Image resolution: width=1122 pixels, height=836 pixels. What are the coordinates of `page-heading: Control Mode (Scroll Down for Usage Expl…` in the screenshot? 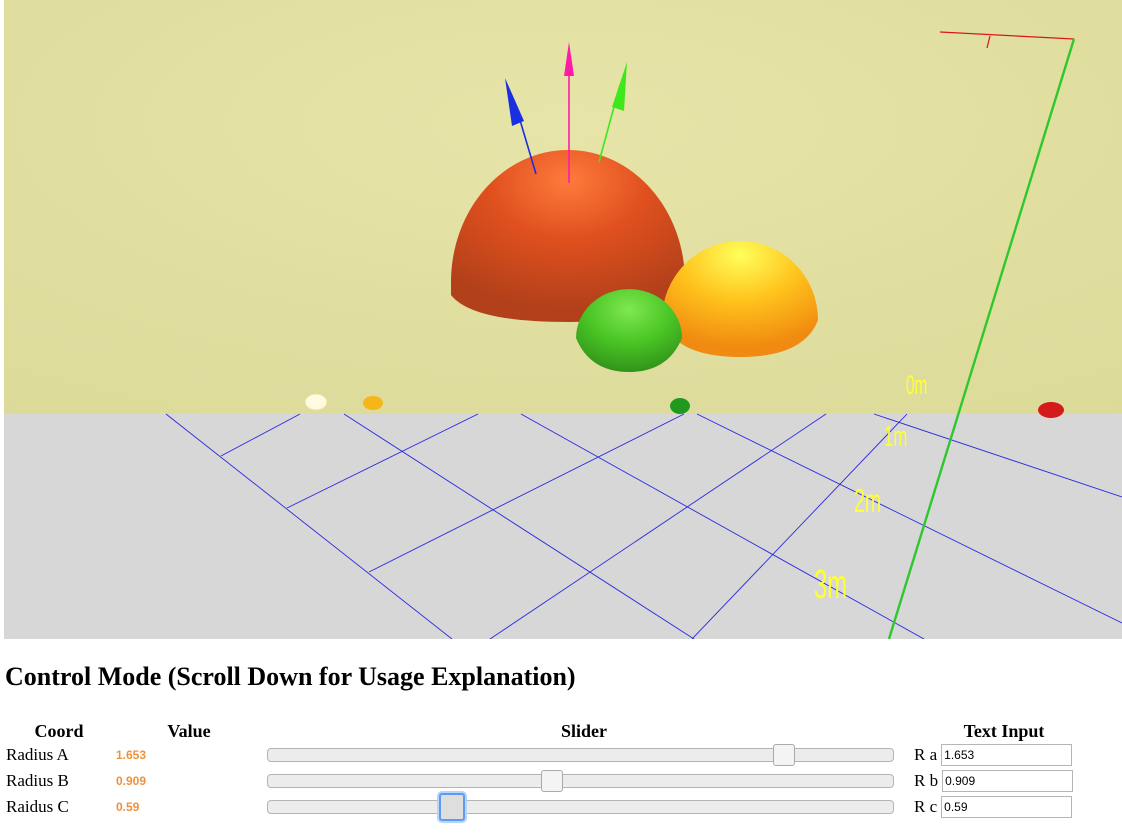 It's located at (290, 676).